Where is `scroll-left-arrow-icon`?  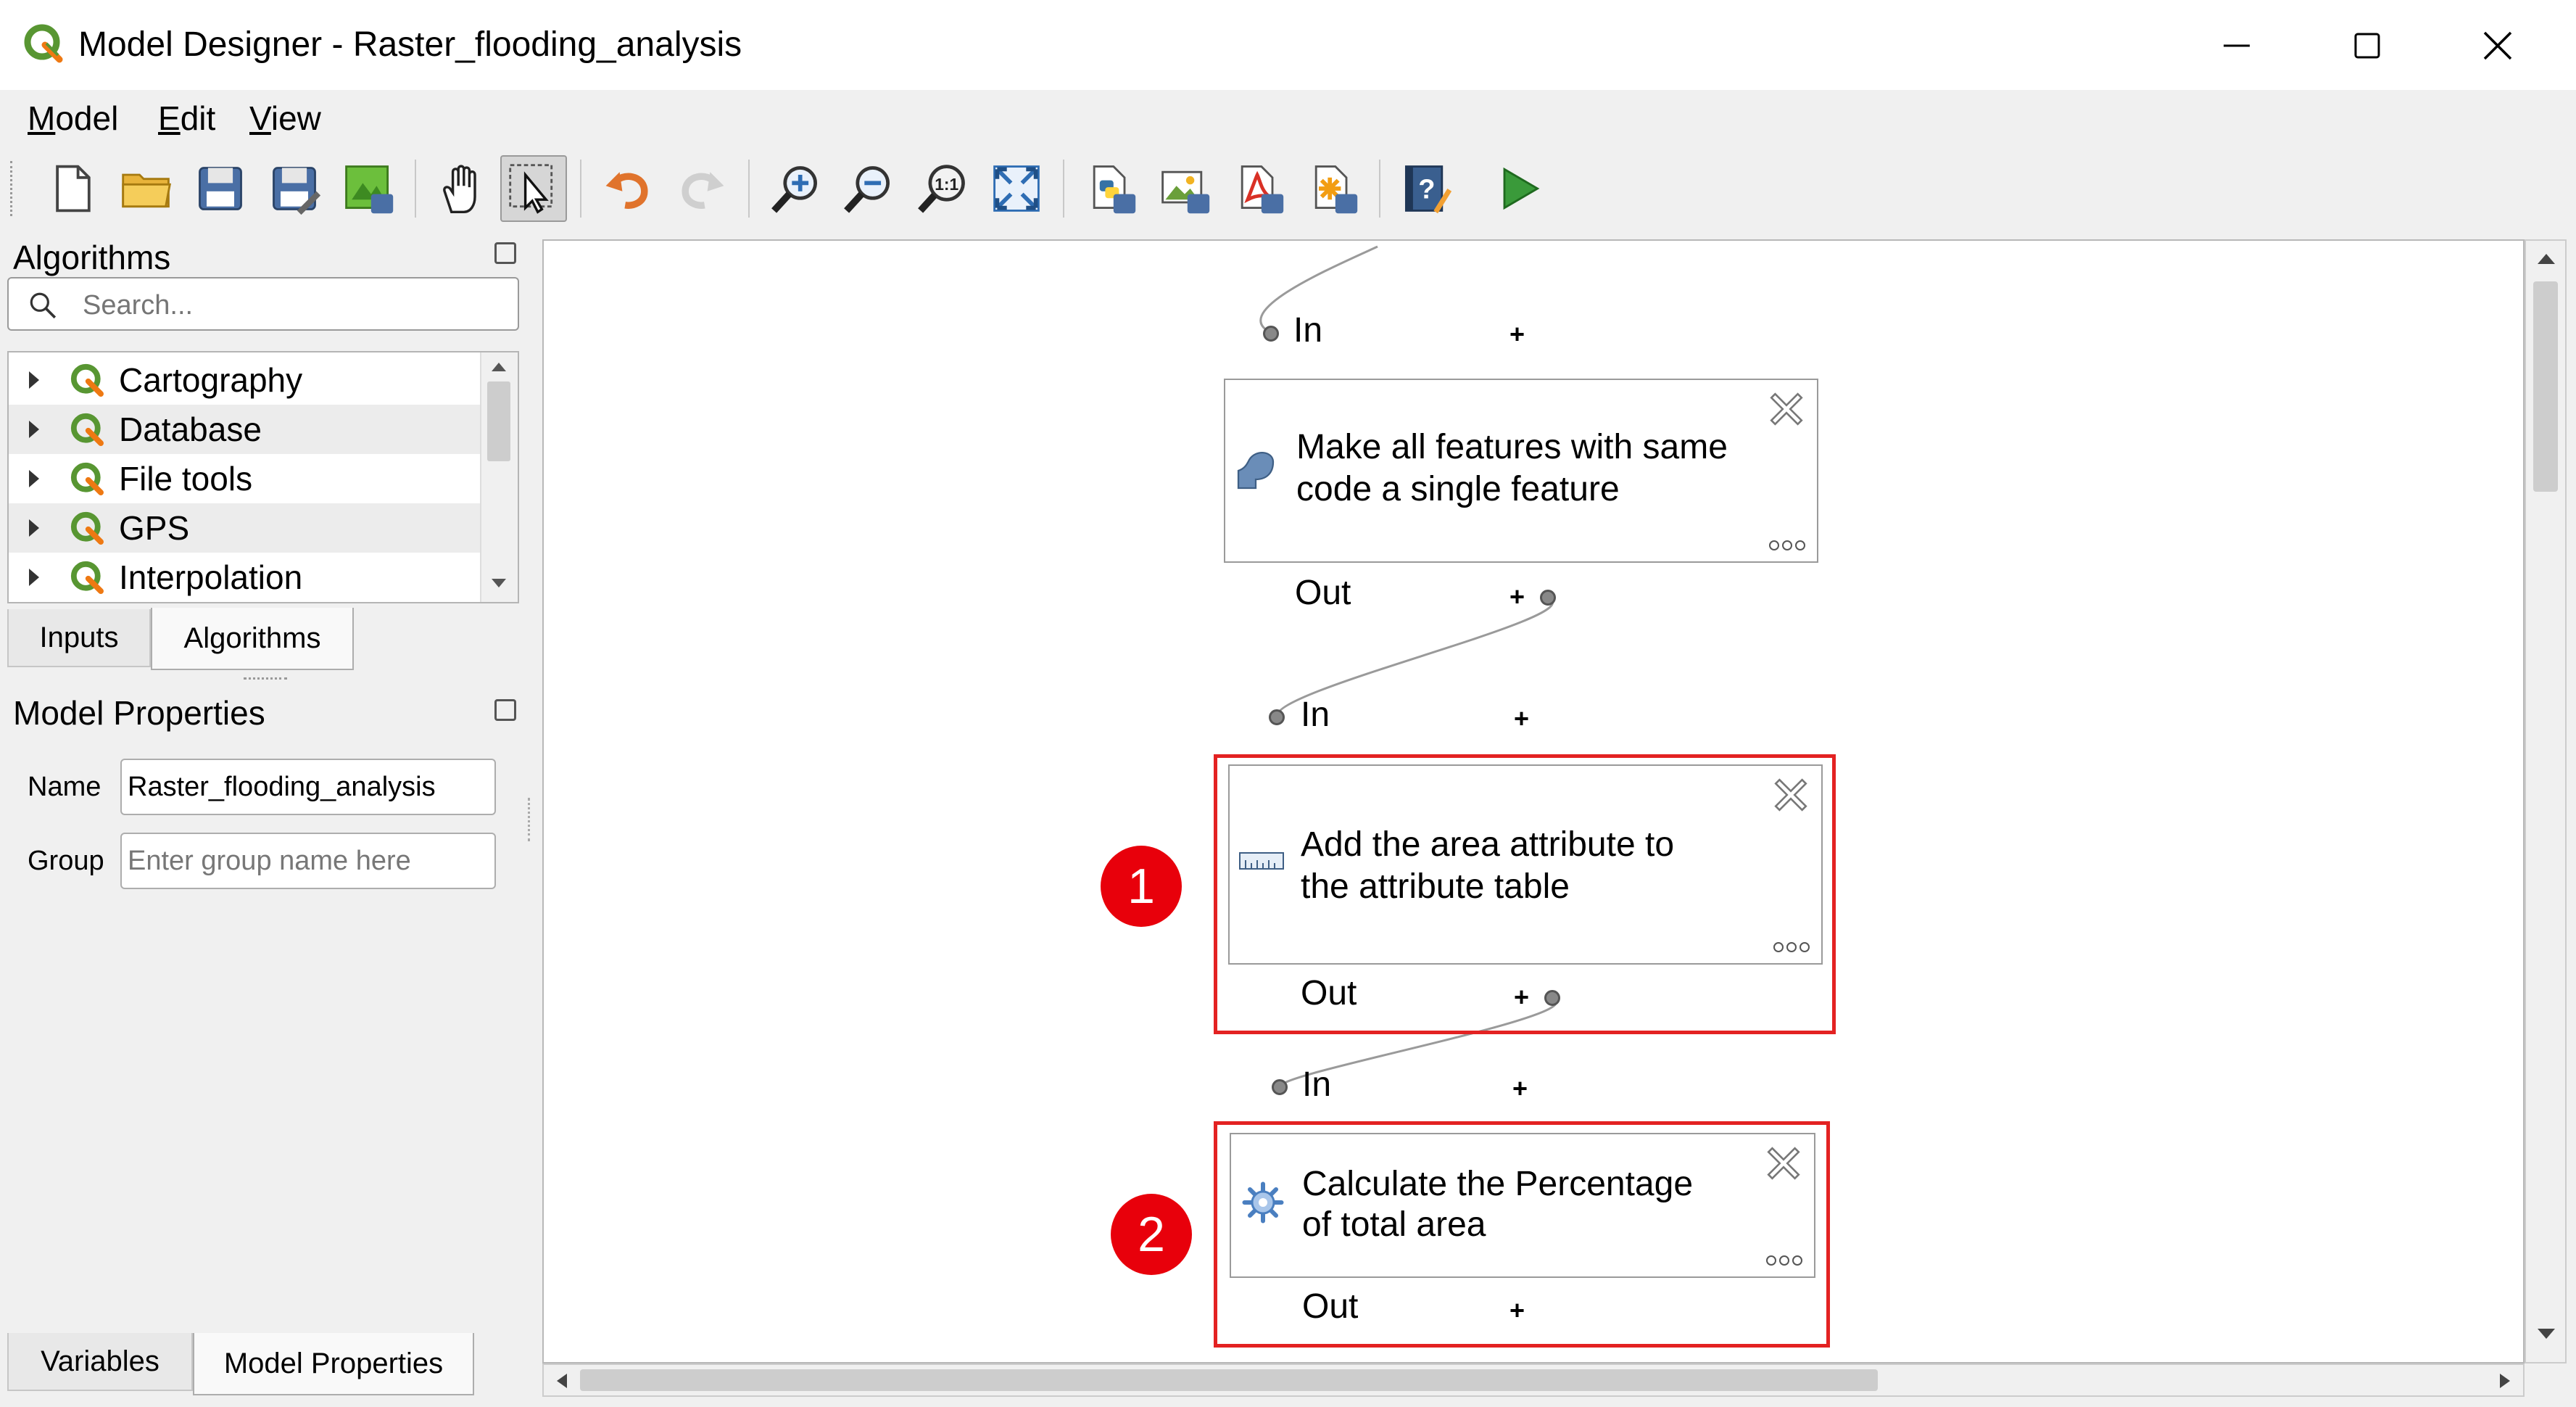
scroll-left-arrow-icon is located at coordinates (561, 1381).